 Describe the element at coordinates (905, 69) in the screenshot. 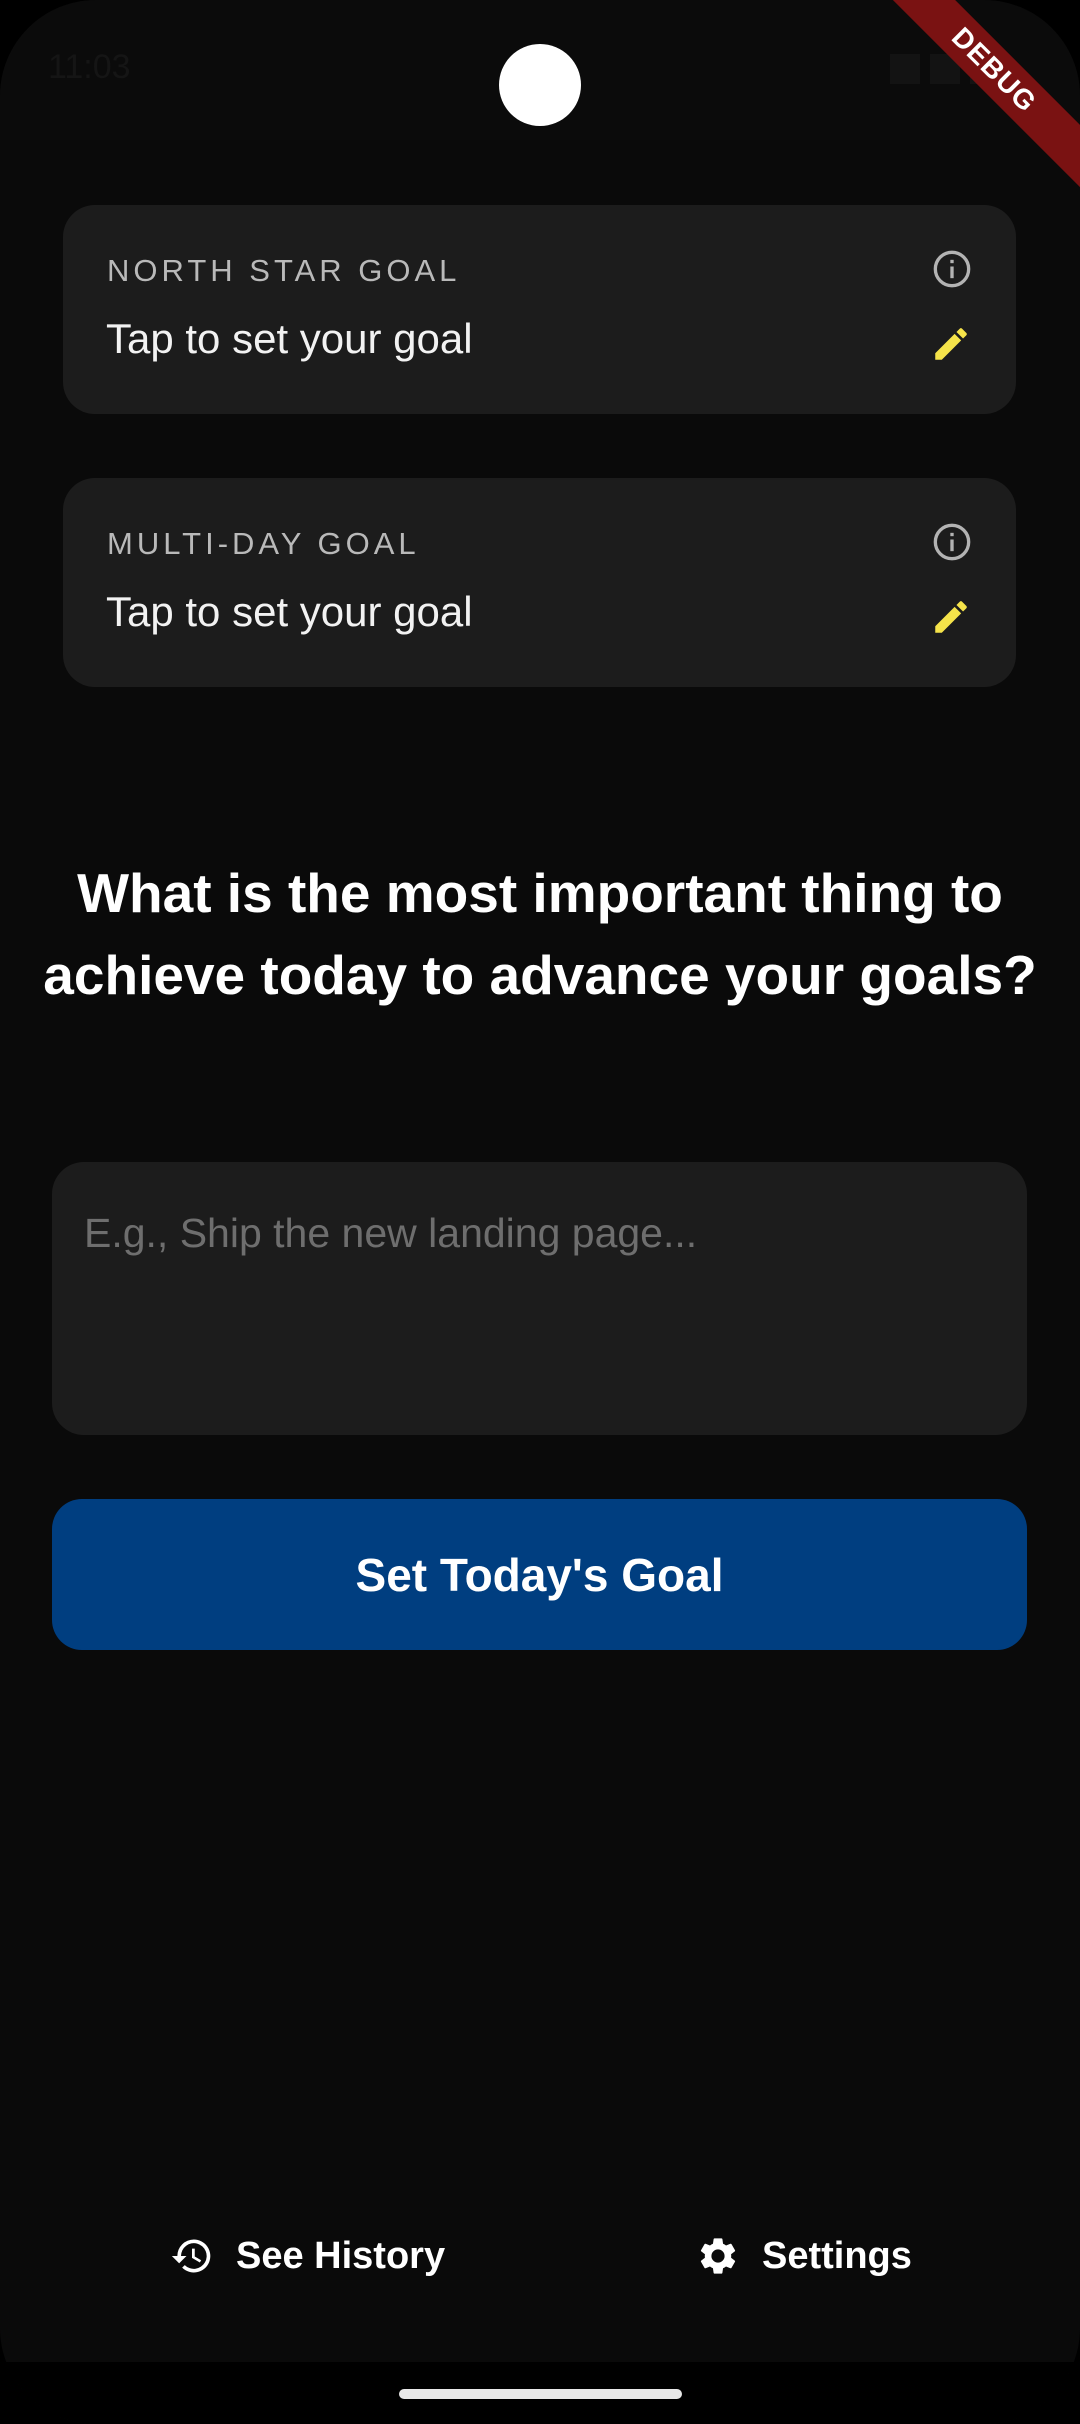

I see `wifi-icon` at that location.